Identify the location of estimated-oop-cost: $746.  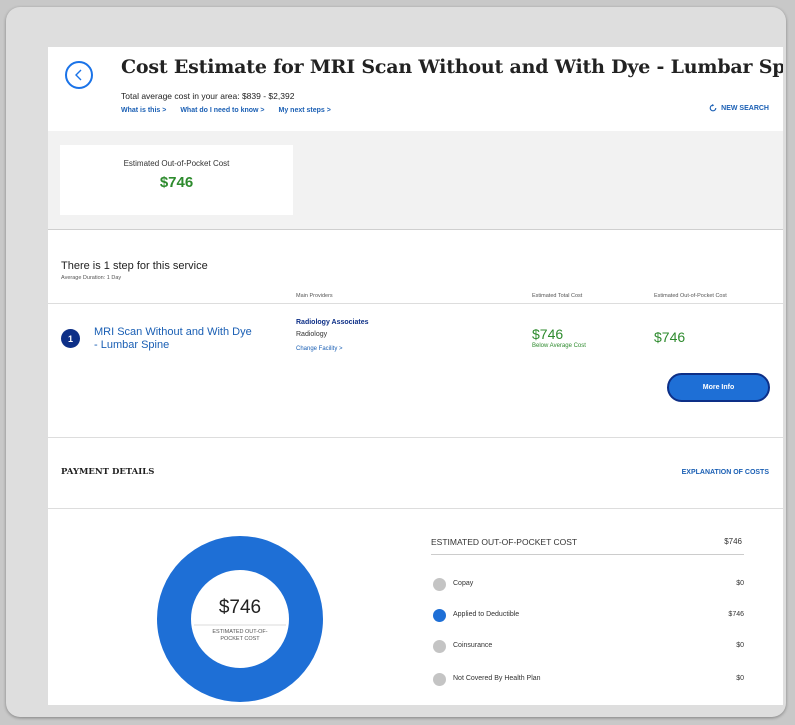
(670, 337).